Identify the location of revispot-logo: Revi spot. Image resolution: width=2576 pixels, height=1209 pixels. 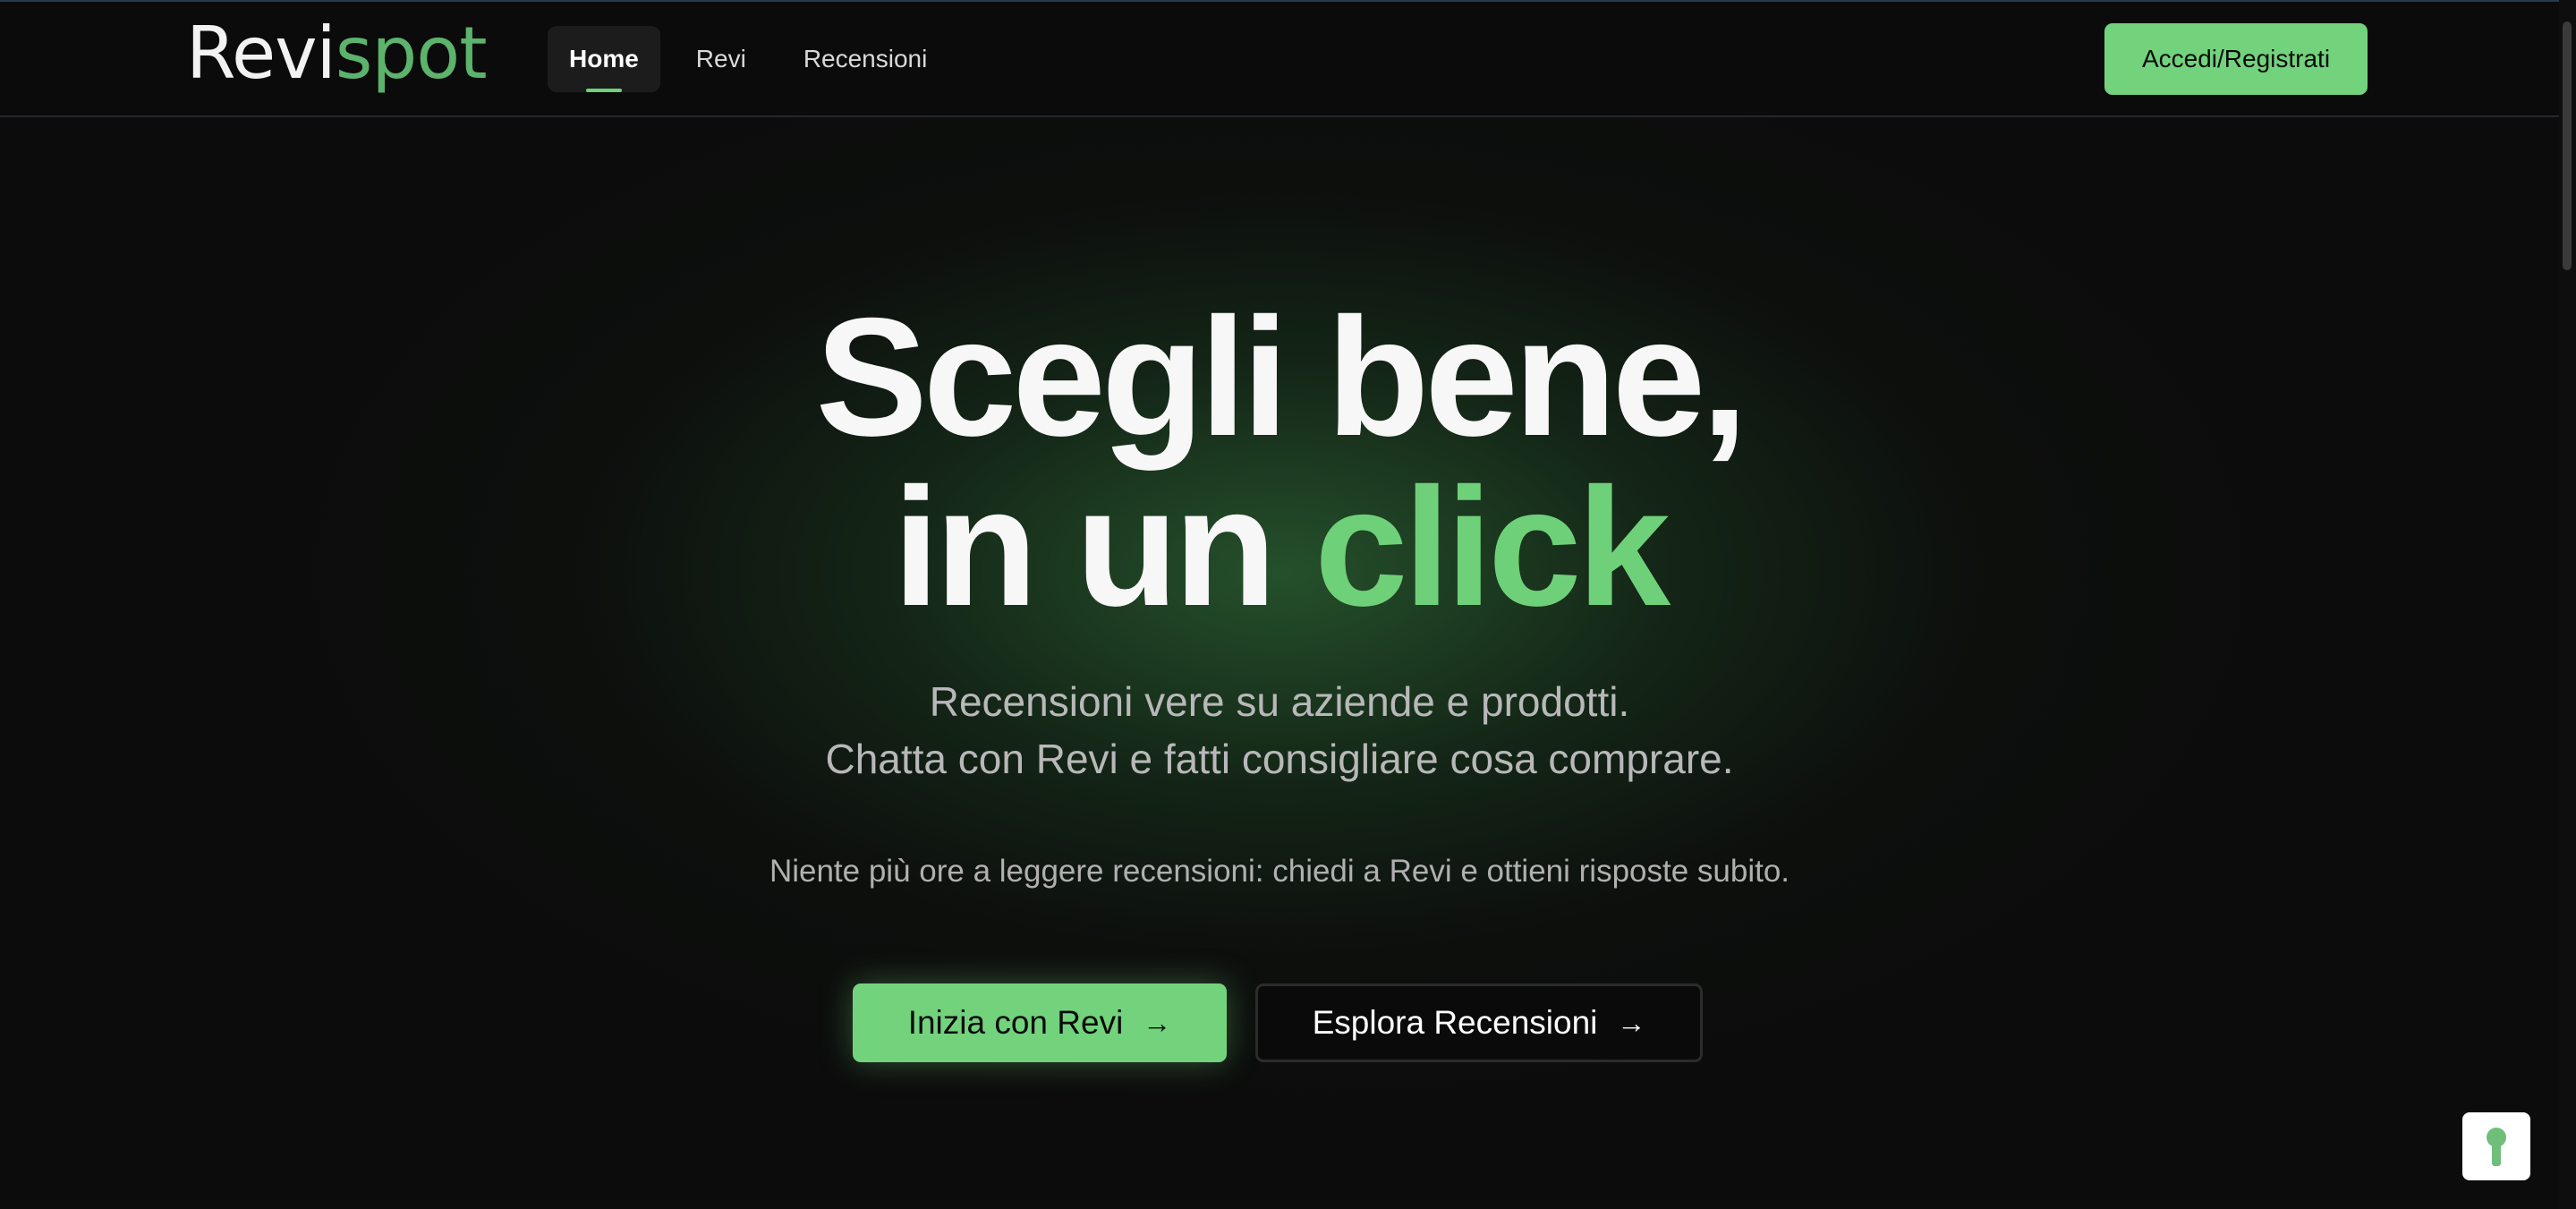
(337, 54).